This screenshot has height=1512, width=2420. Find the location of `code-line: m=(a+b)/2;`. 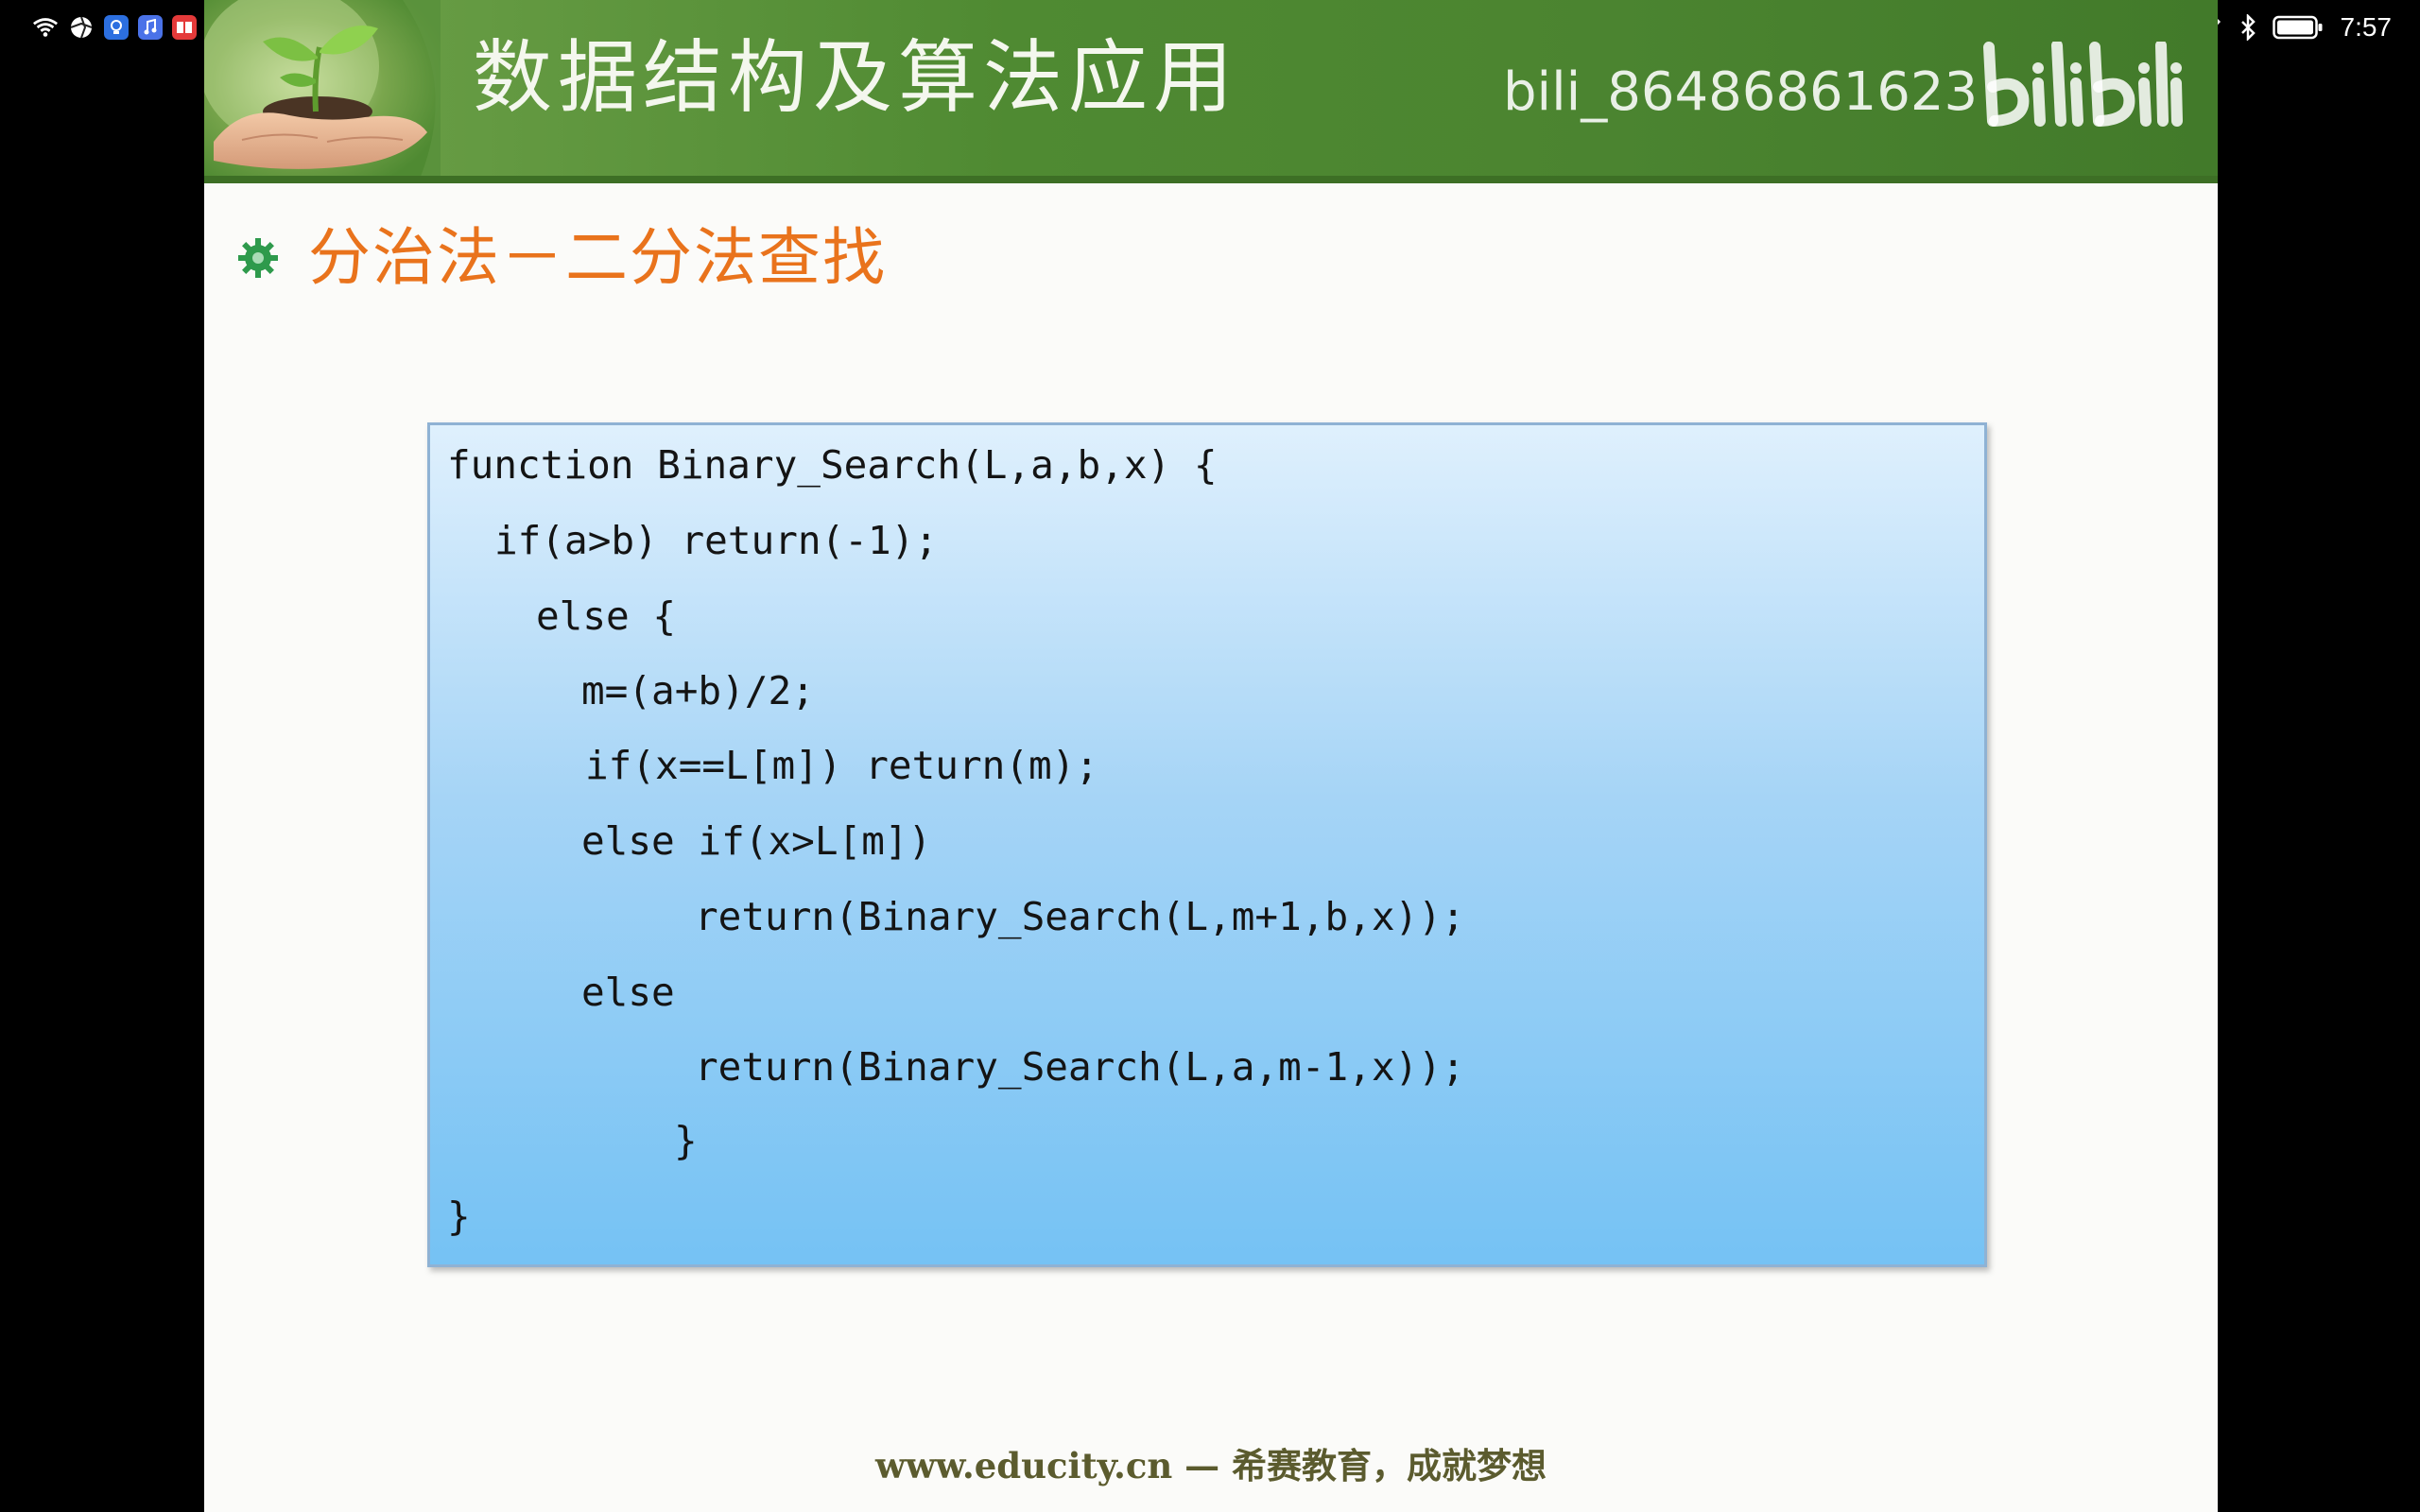

code-line: m=(a+b)/2; is located at coordinates (698, 690).